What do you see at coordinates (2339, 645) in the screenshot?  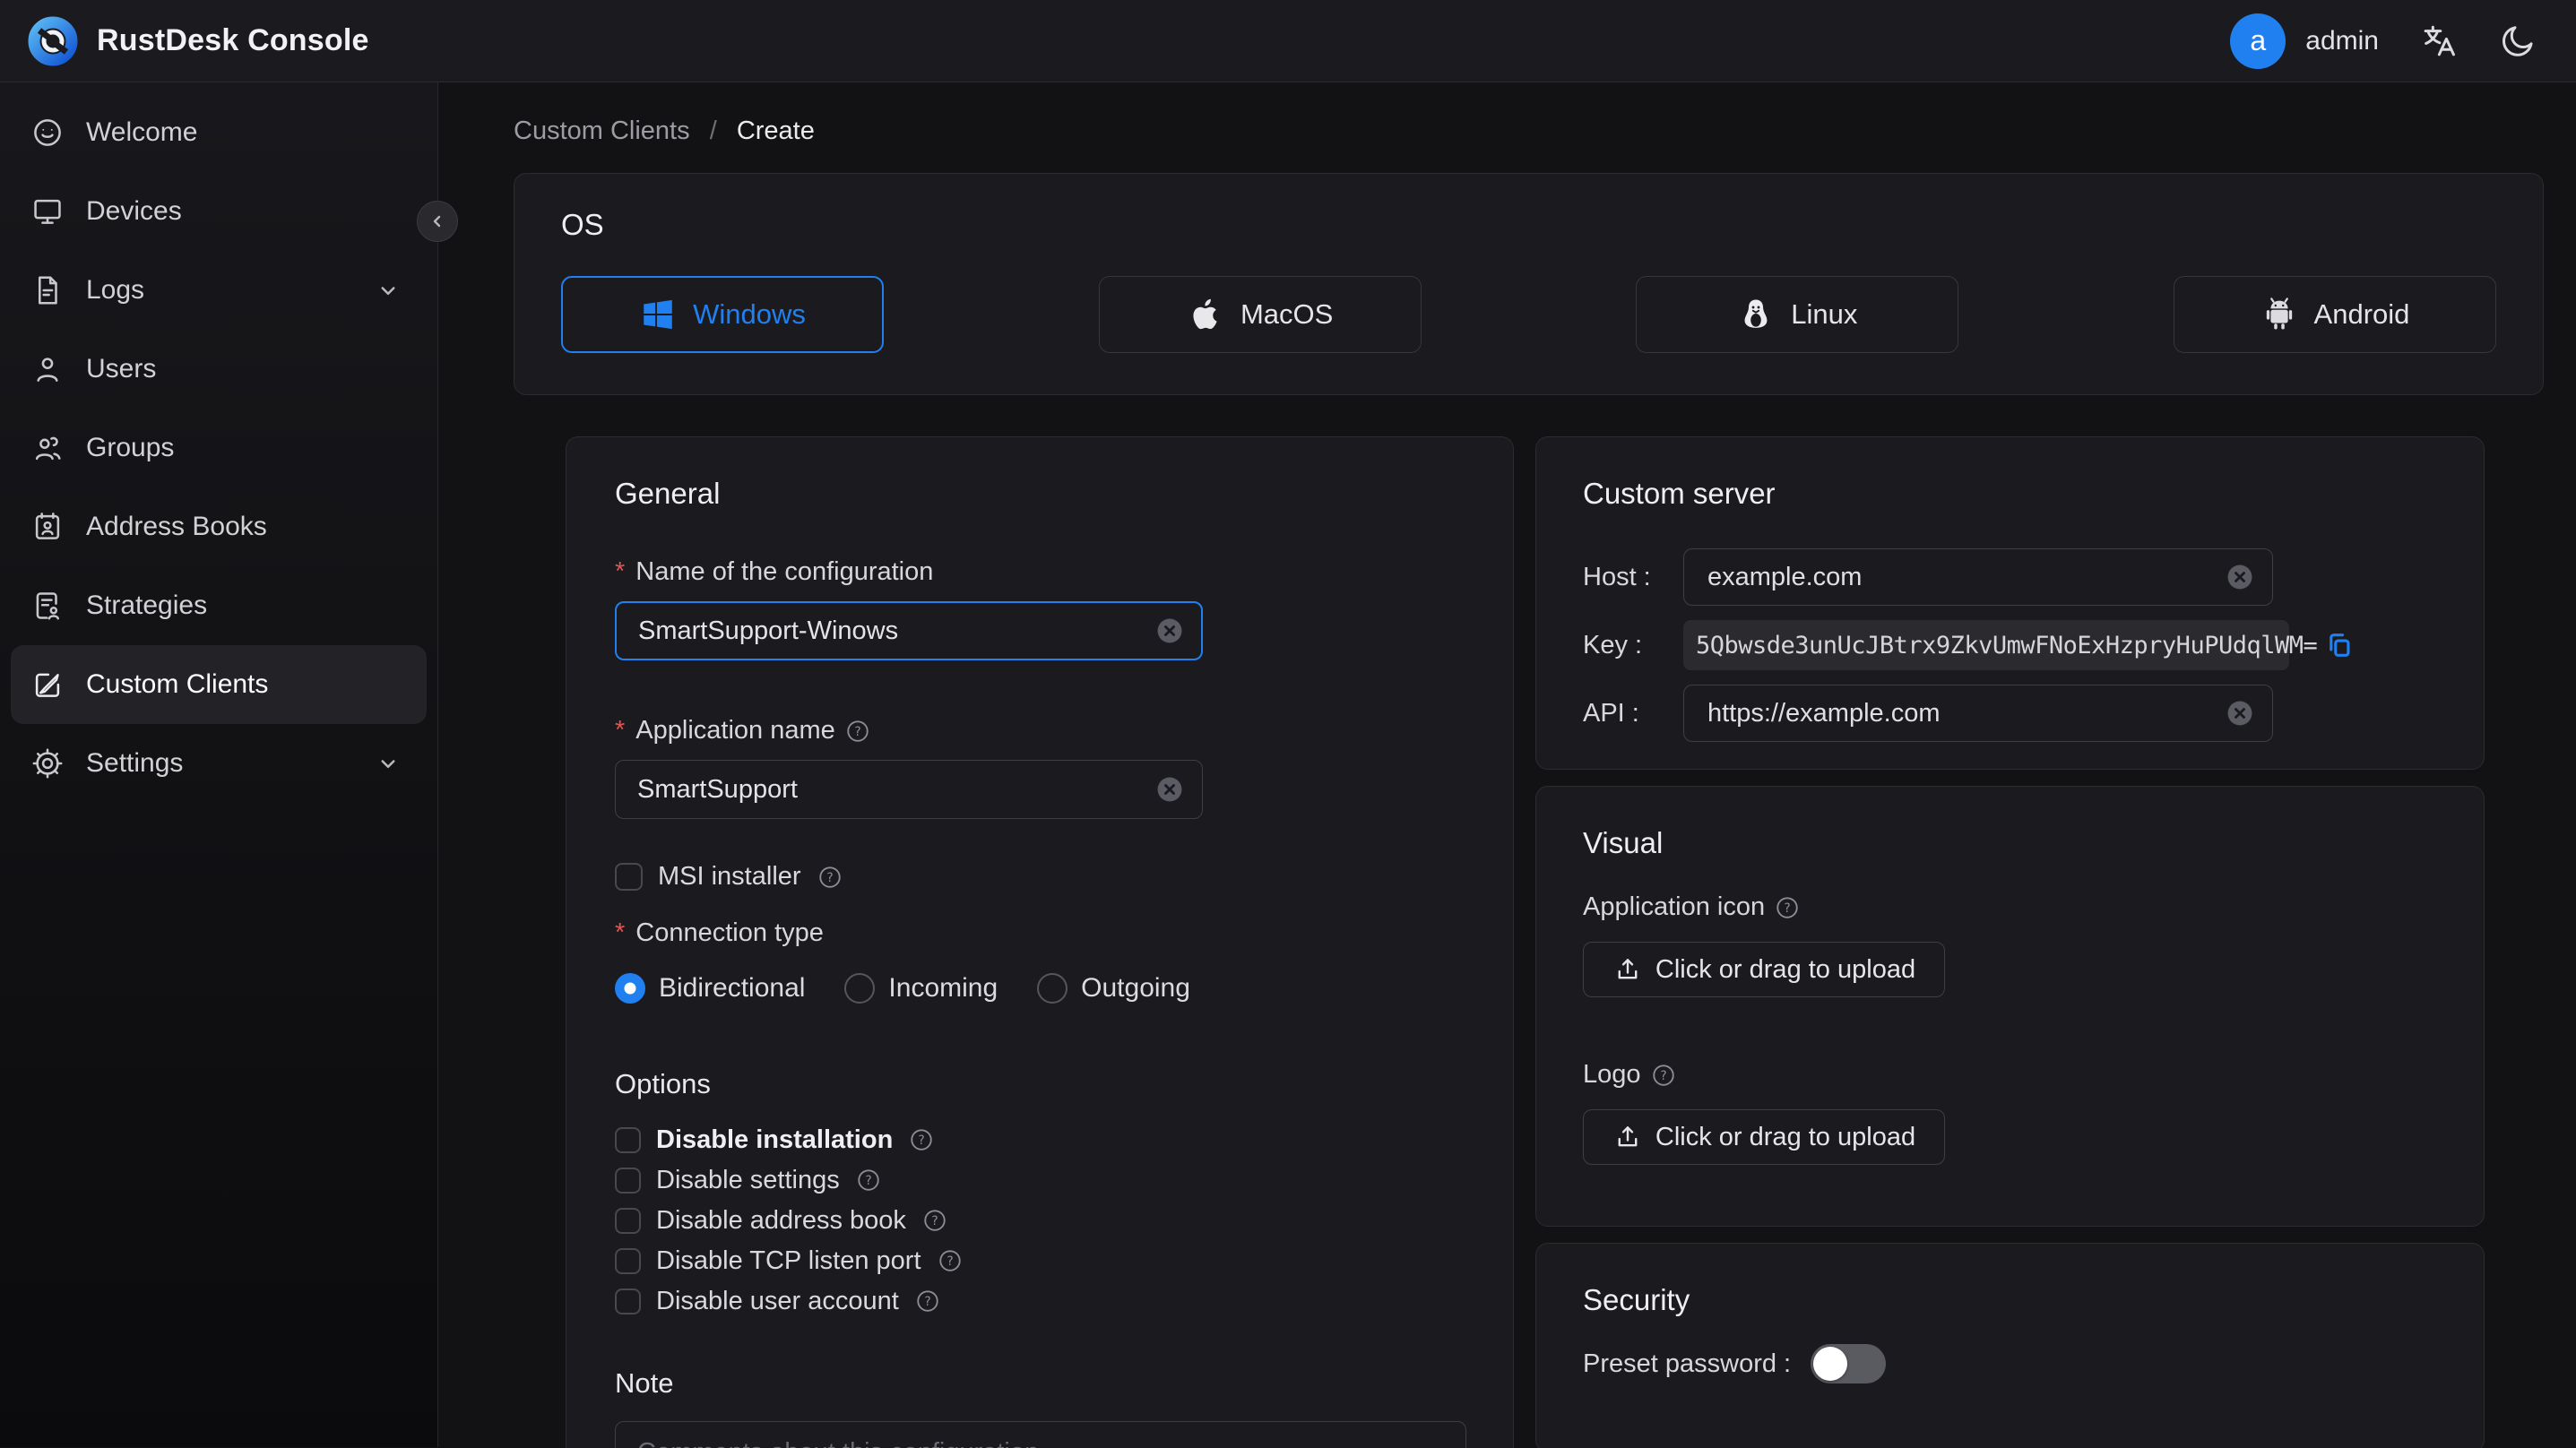 I see `copy-icon` at bounding box center [2339, 645].